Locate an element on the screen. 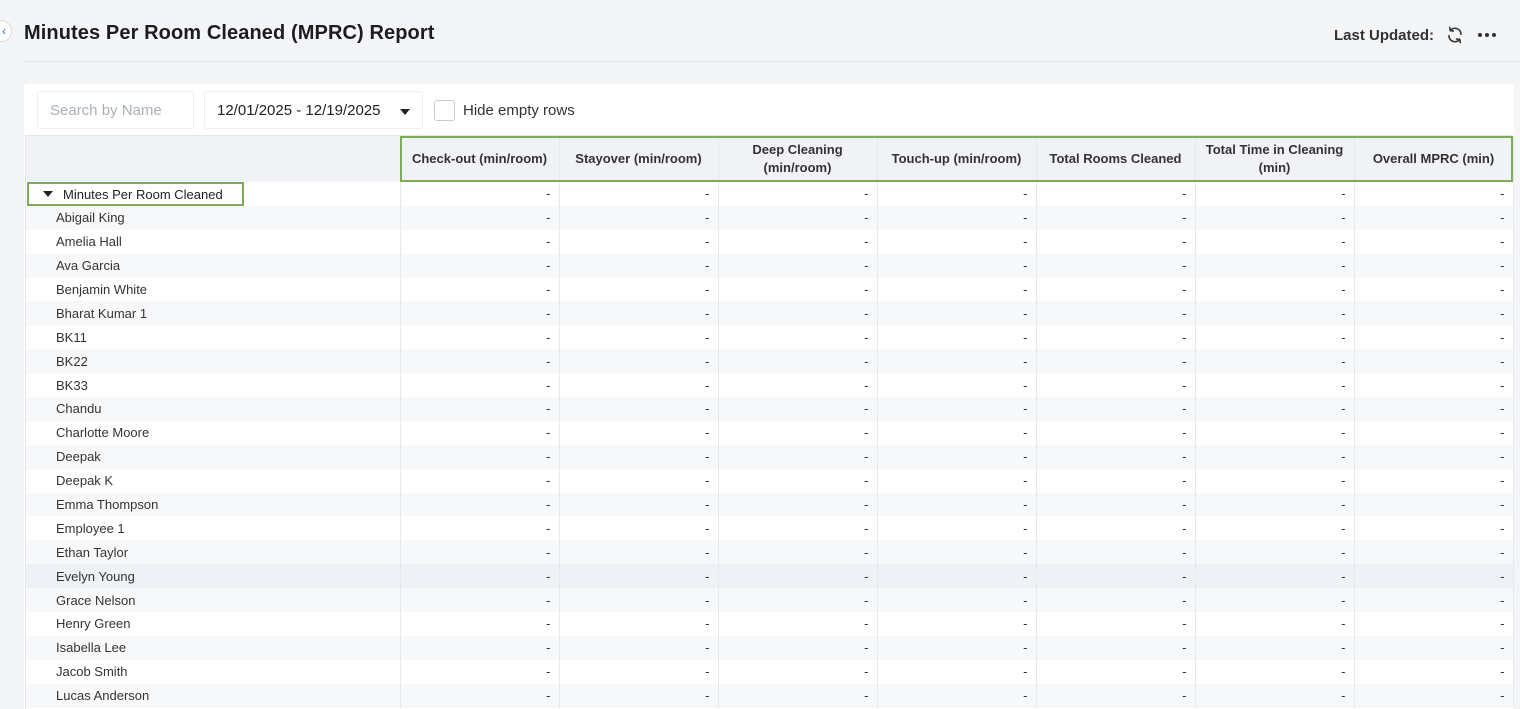 The image size is (1520, 709). table-row: Henry Green - - - - - - - is located at coordinates (770, 624).